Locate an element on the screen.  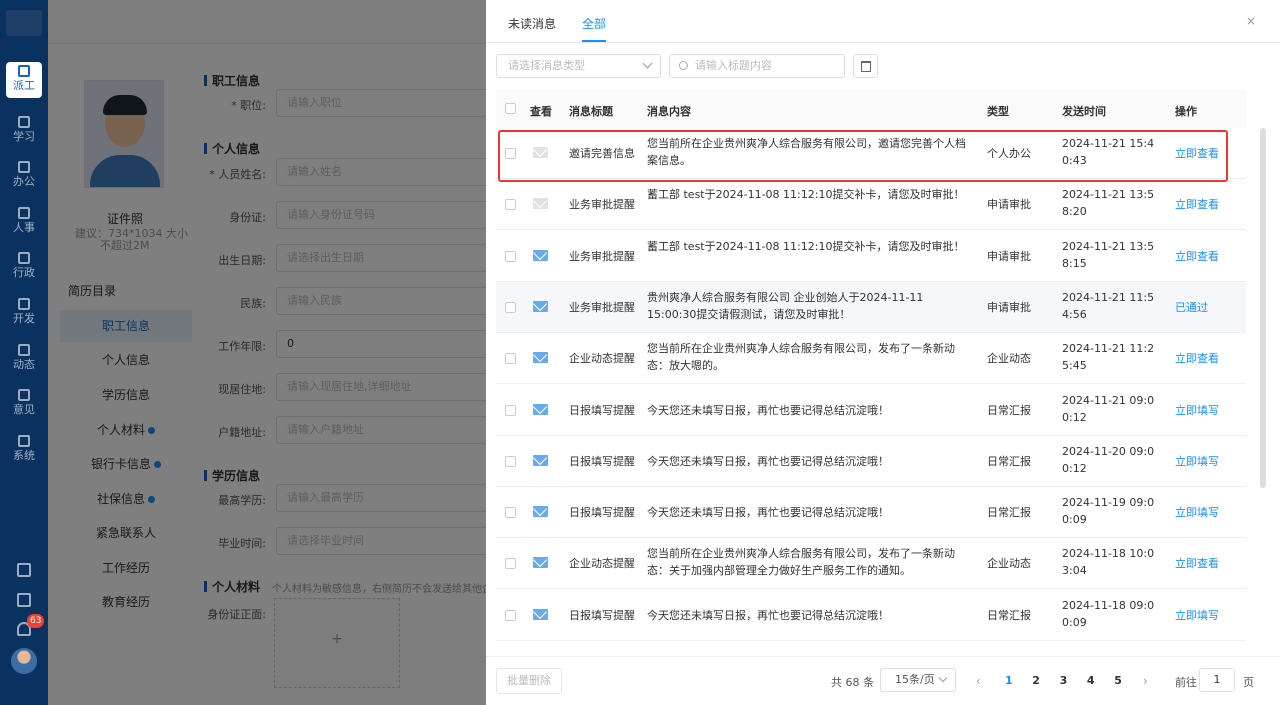
next-page-icon: › is located at coordinates (1145, 681).